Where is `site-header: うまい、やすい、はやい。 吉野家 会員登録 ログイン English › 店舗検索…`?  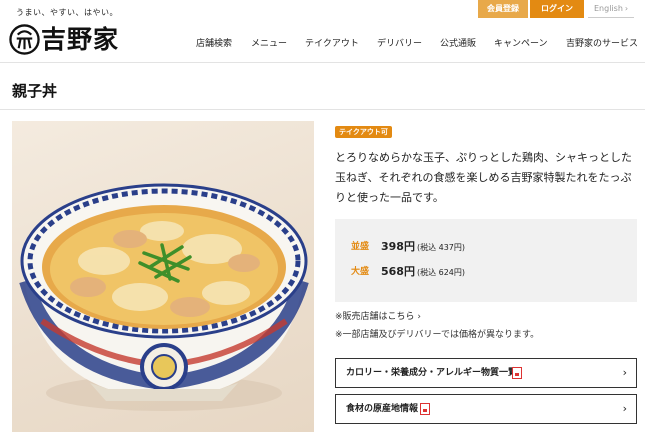
site-header: うまい、やすい、はやい。 吉野家 会員登録 ログイン English › 店舗検索… is located at coordinates (322, 31).